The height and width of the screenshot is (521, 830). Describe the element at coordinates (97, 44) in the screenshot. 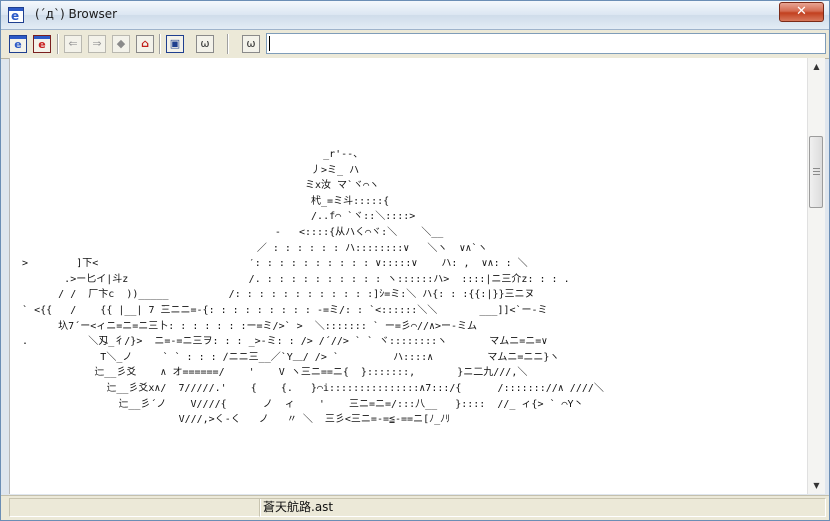

I see `forward-icon: ⇒` at that location.